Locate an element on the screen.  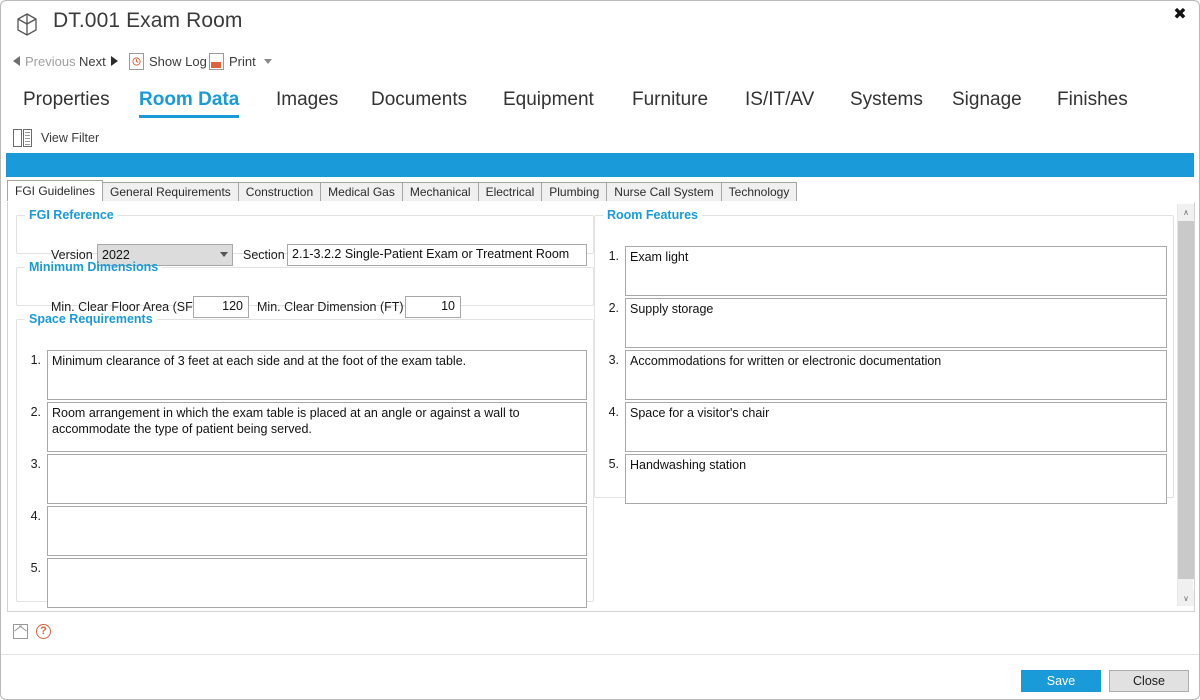
cube-icon is located at coordinates (27, 25).